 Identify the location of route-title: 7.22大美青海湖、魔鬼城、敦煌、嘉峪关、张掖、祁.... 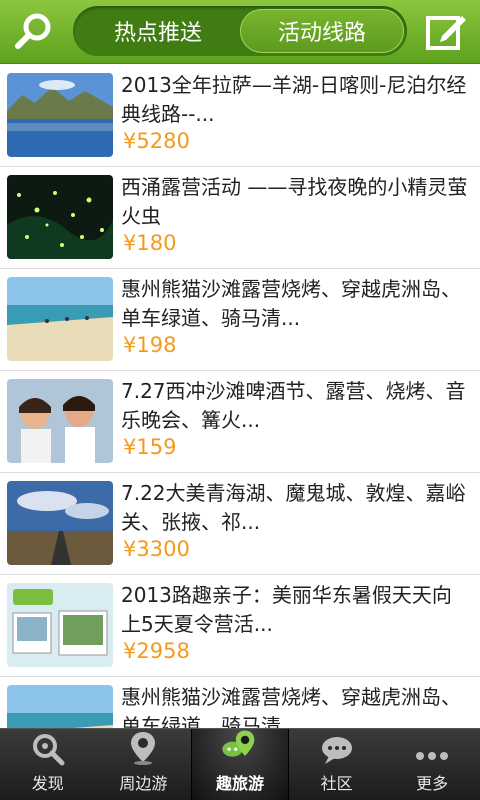
(293, 507).